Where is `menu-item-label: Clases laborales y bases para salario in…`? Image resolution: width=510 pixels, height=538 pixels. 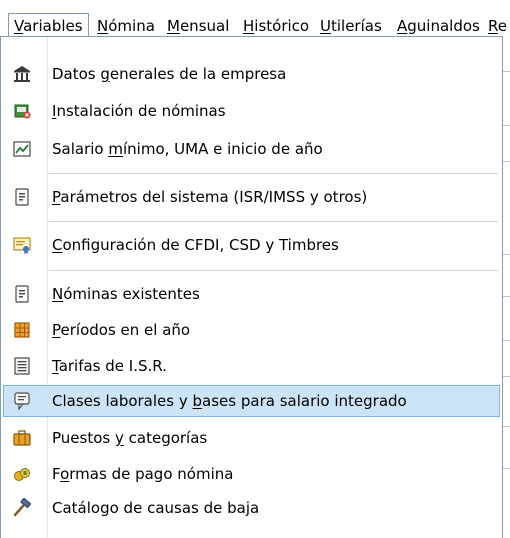 menu-item-label: Clases laborales y bases para salario in… is located at coordinates (229, 401).